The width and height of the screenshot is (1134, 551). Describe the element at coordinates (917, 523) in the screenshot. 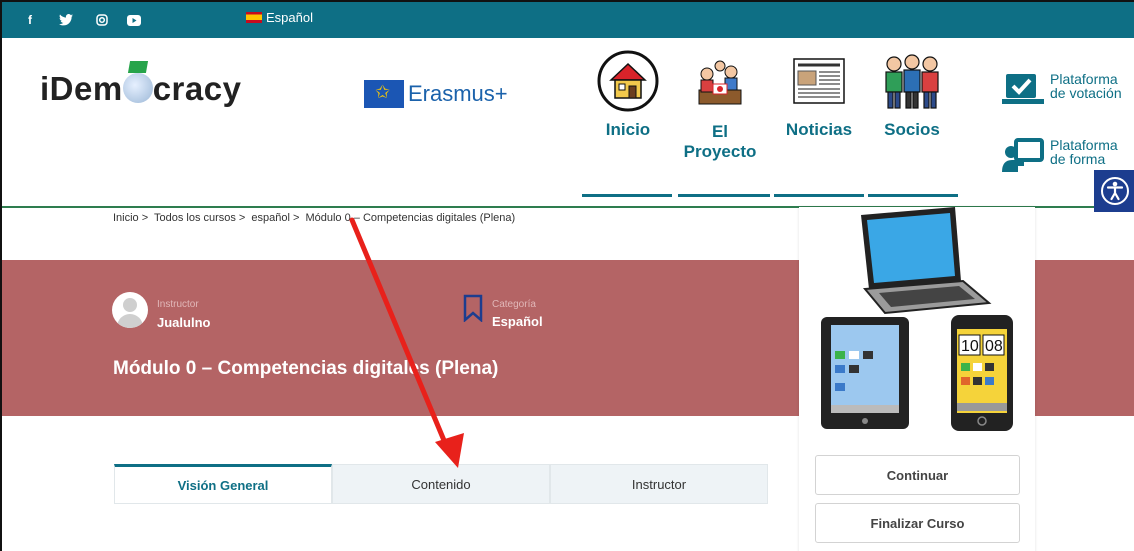

I see `finish-course-button: Finalizar Curso` at that location.